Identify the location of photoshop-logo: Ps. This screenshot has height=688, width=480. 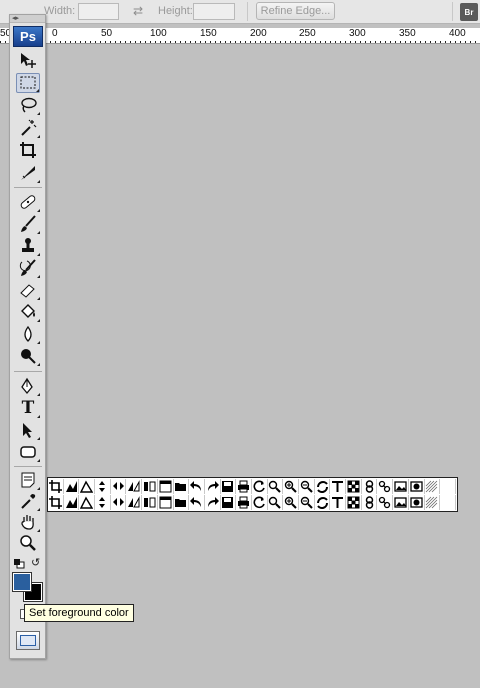
(28, 36).